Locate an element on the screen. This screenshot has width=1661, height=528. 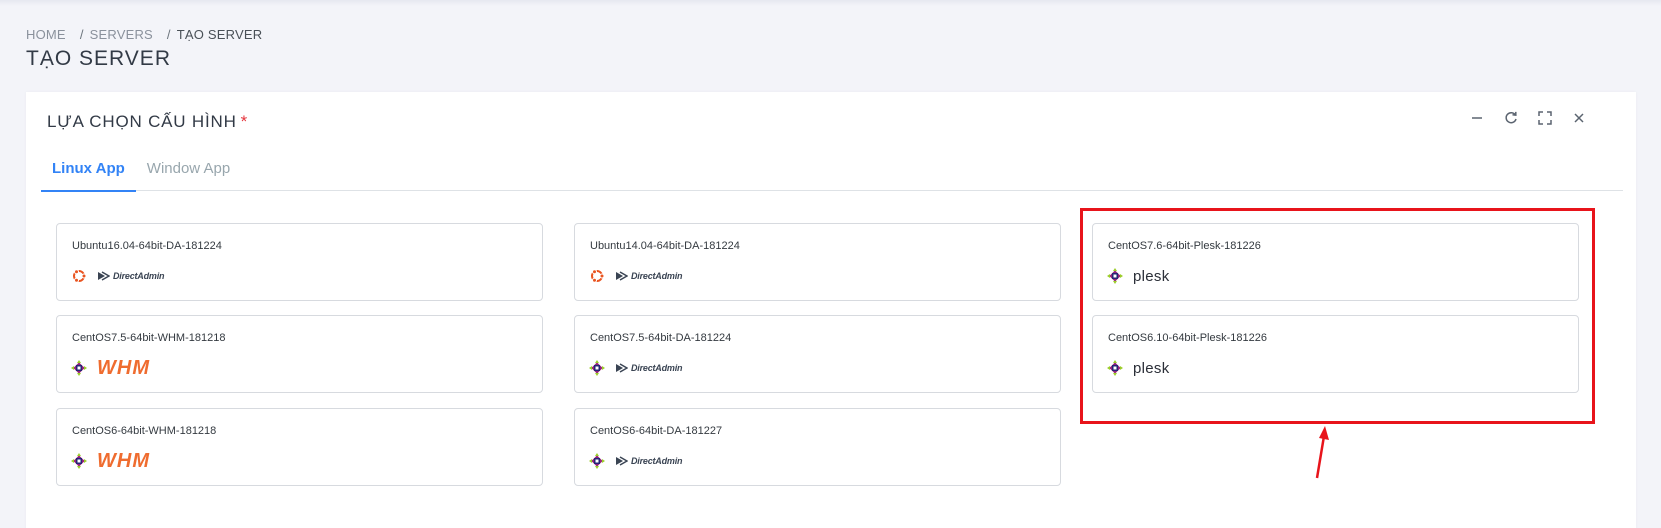
os-option-card: CentOS7.6-64bit-Plesk-181226 plesk is located at coordinates (1335, 262).